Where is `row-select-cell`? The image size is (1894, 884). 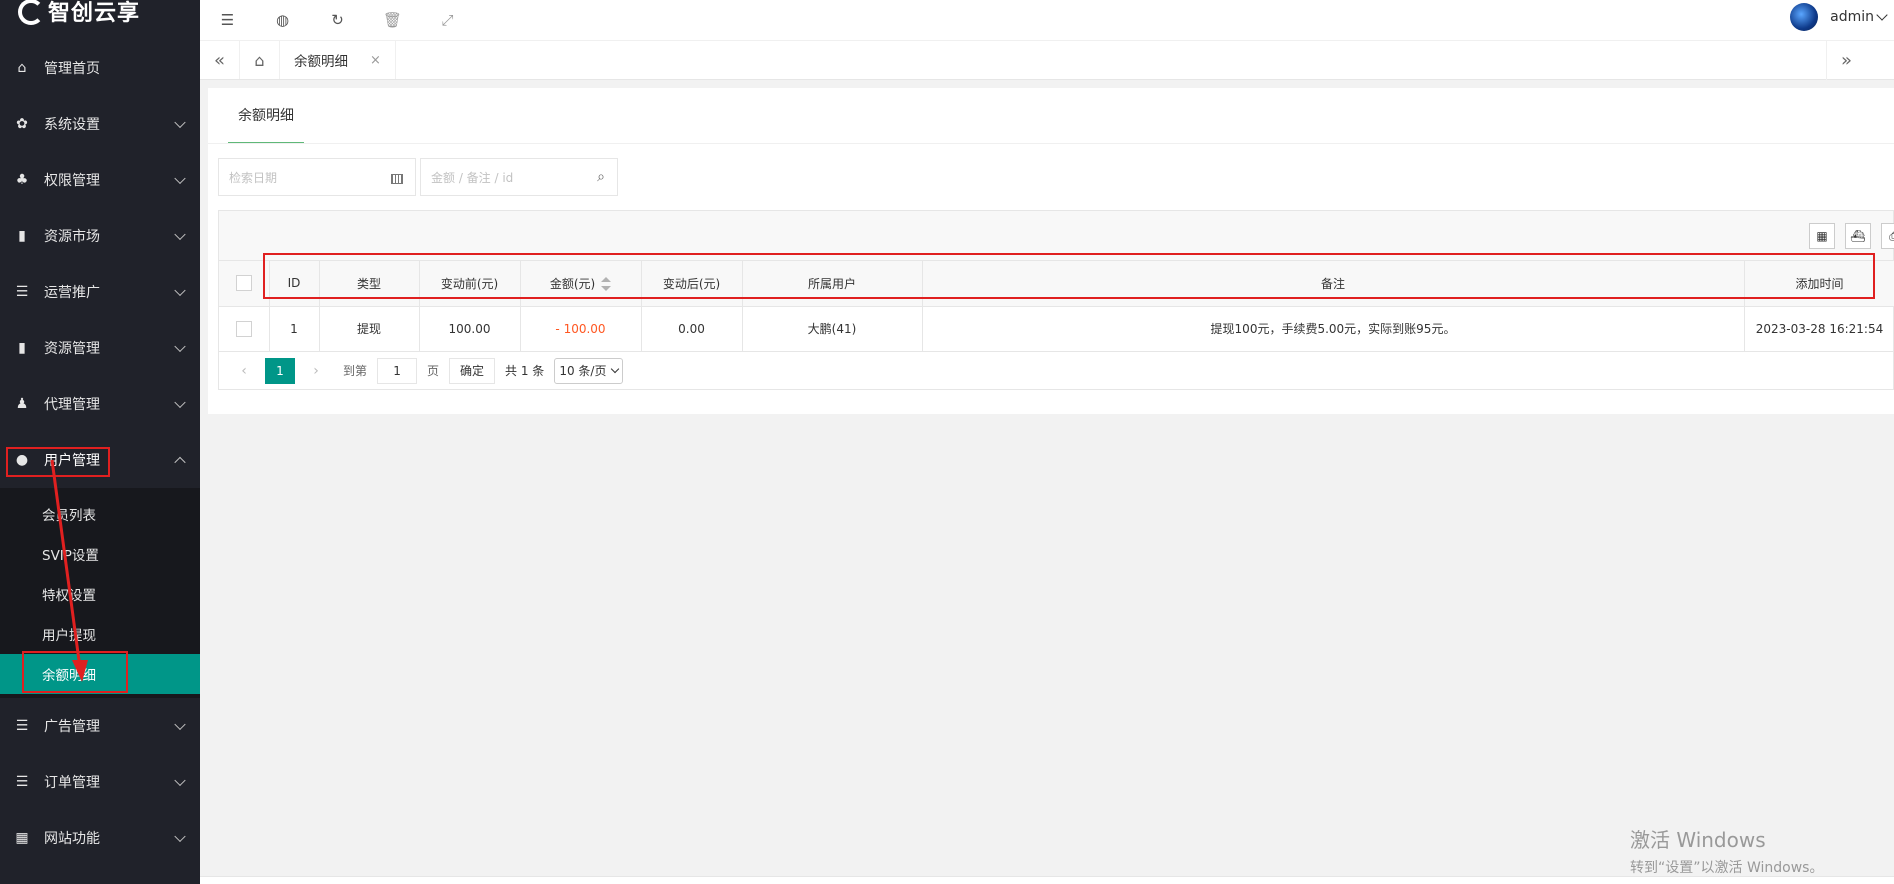 row-select-cell is located at coordinates (244, 329).